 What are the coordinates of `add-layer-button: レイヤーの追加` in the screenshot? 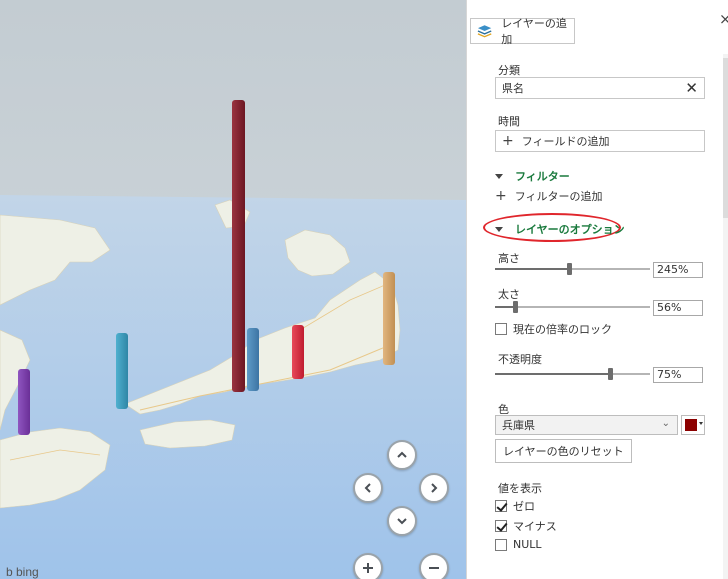 It's located at (522, 31).